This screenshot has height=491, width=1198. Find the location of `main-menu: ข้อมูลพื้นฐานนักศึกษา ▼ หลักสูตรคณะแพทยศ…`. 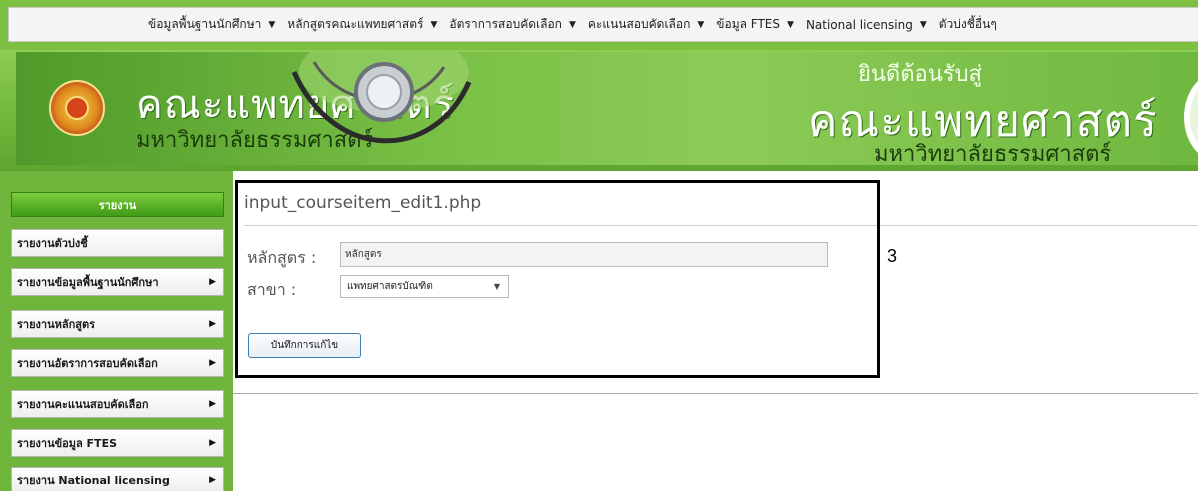

main-menu: ข้อมูลพื้นฐานนักศึกษา ▼ หลักสูตรคณะแพทยศ… is located at coordinates (603, 24).